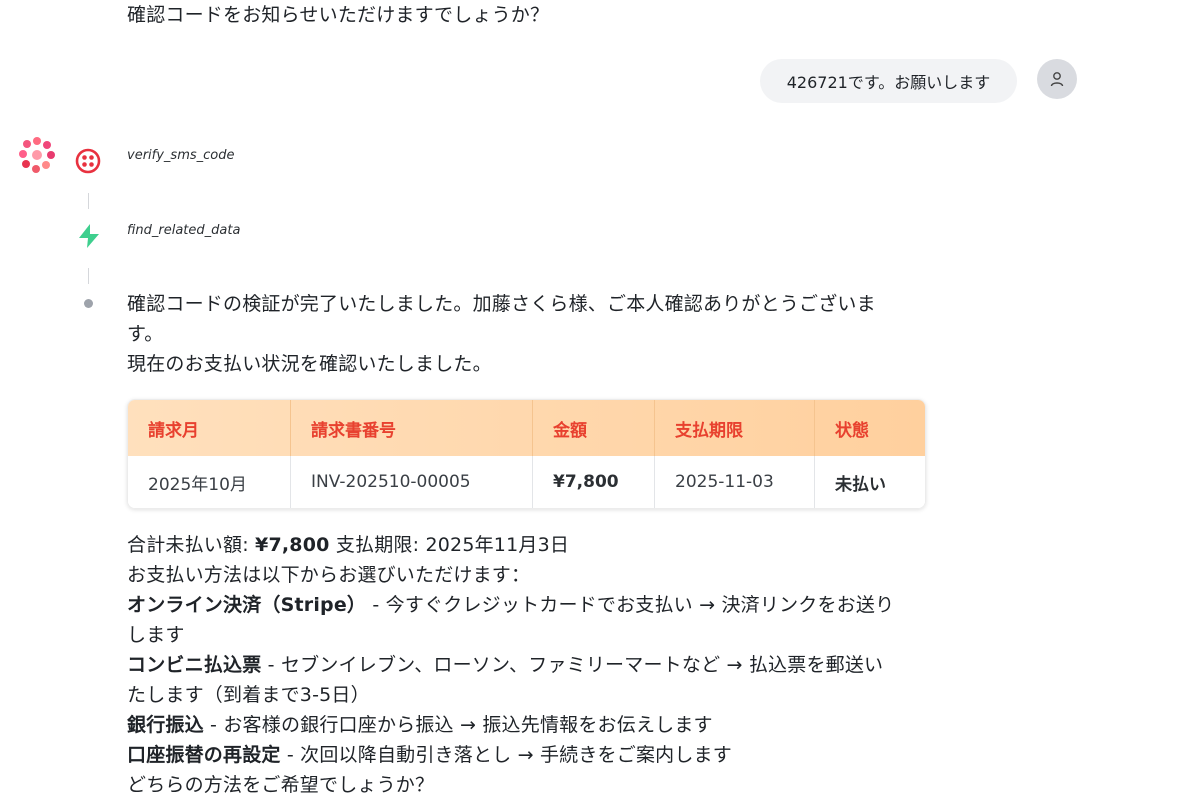  What do you see at coordinates (183, 230) in the screenshot?
I see `tool-call-name: find_related_data` at bounding box center [183, 230].